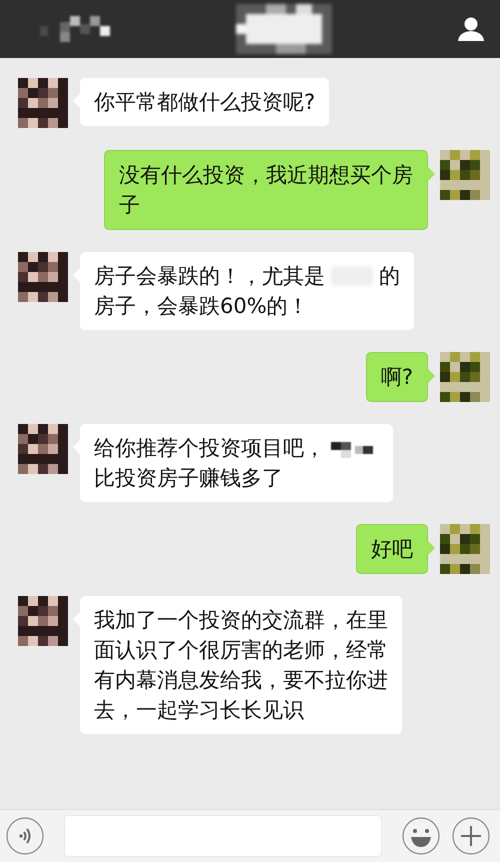 The width and height of the screenshot is (500, 862). What do you see at coordinates (389, 276) in the screenshot?
I see `message-text: 的` at bounding box center [389, 276].